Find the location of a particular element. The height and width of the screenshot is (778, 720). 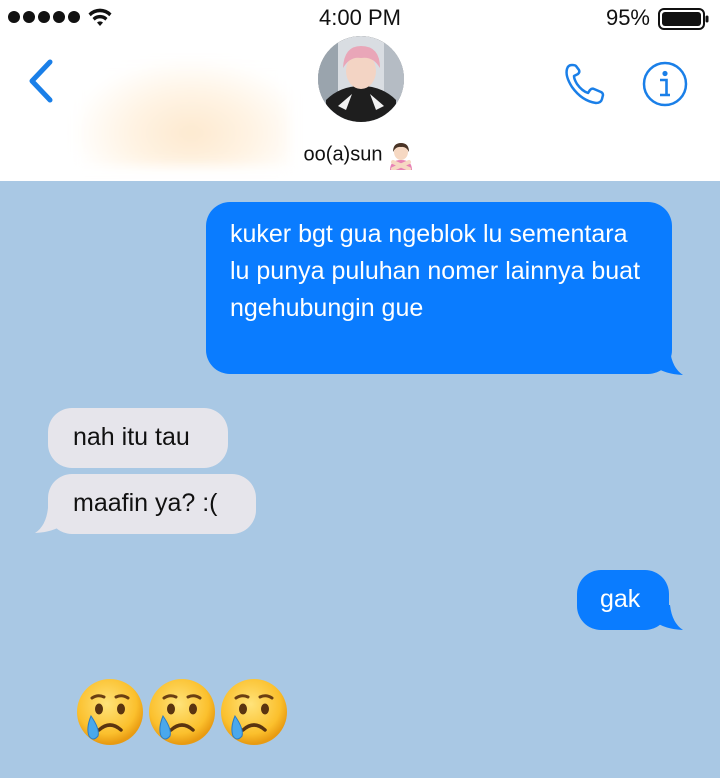

back-chevron-icon is located at coordinates (41, 81).